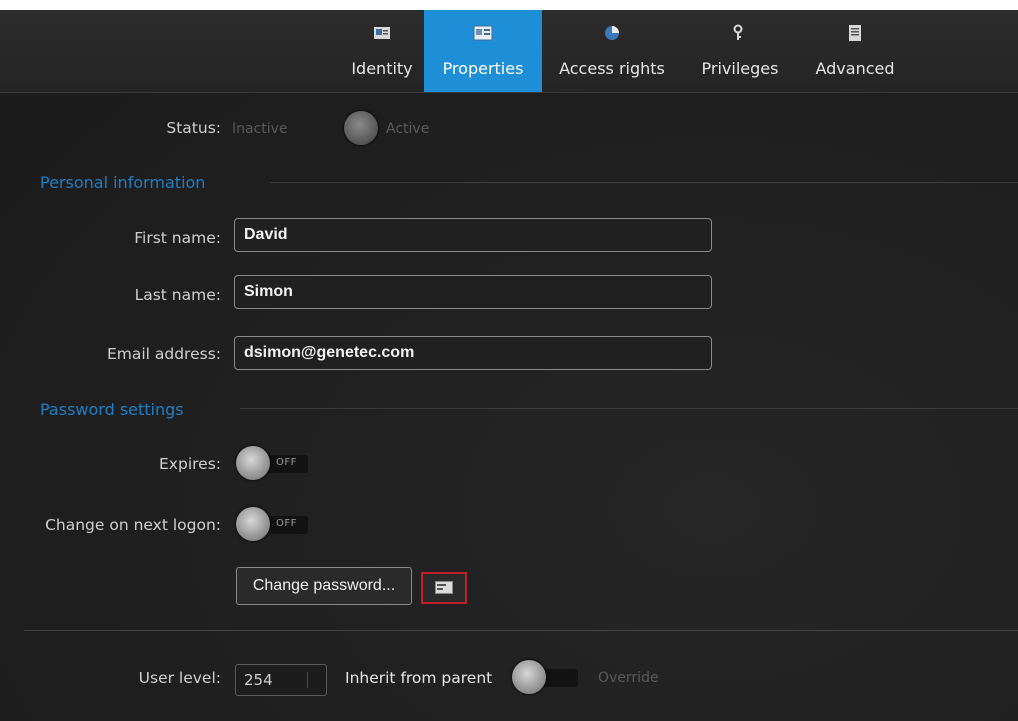 The image size is (1018, 721). I want to click on tab-label: Identity, so click(382, 68).